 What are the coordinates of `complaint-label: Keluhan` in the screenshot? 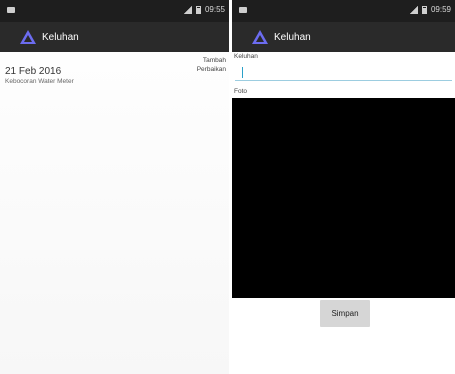 It's located at (246, 56).